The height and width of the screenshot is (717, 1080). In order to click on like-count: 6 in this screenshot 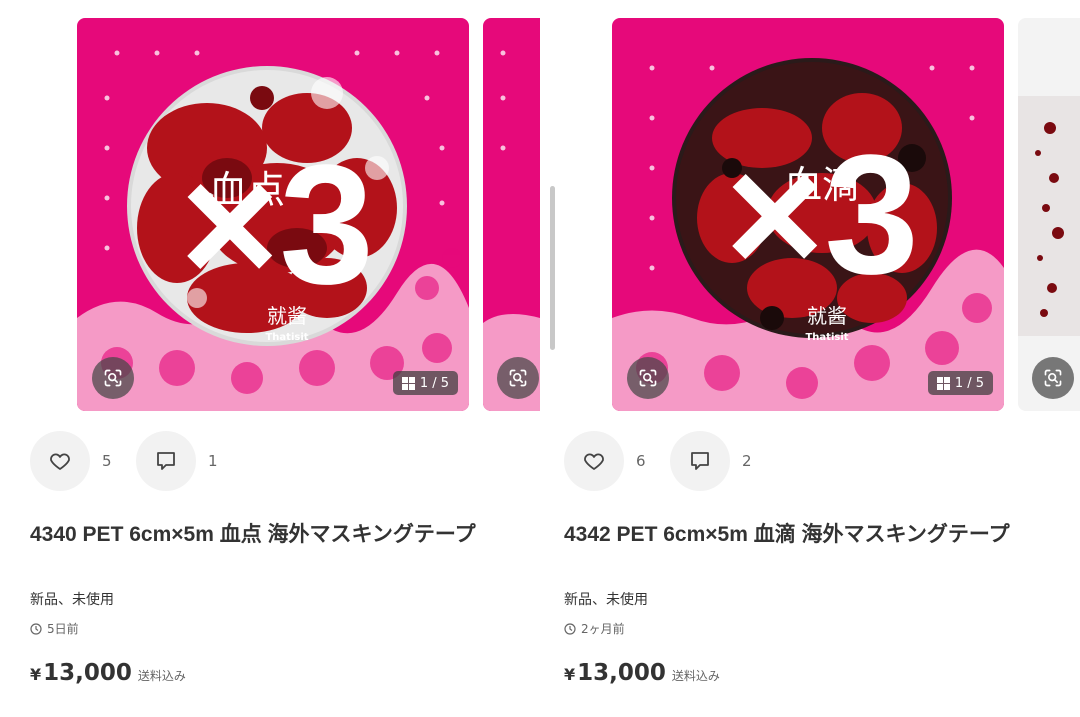, I will do `click(641, 461)`.